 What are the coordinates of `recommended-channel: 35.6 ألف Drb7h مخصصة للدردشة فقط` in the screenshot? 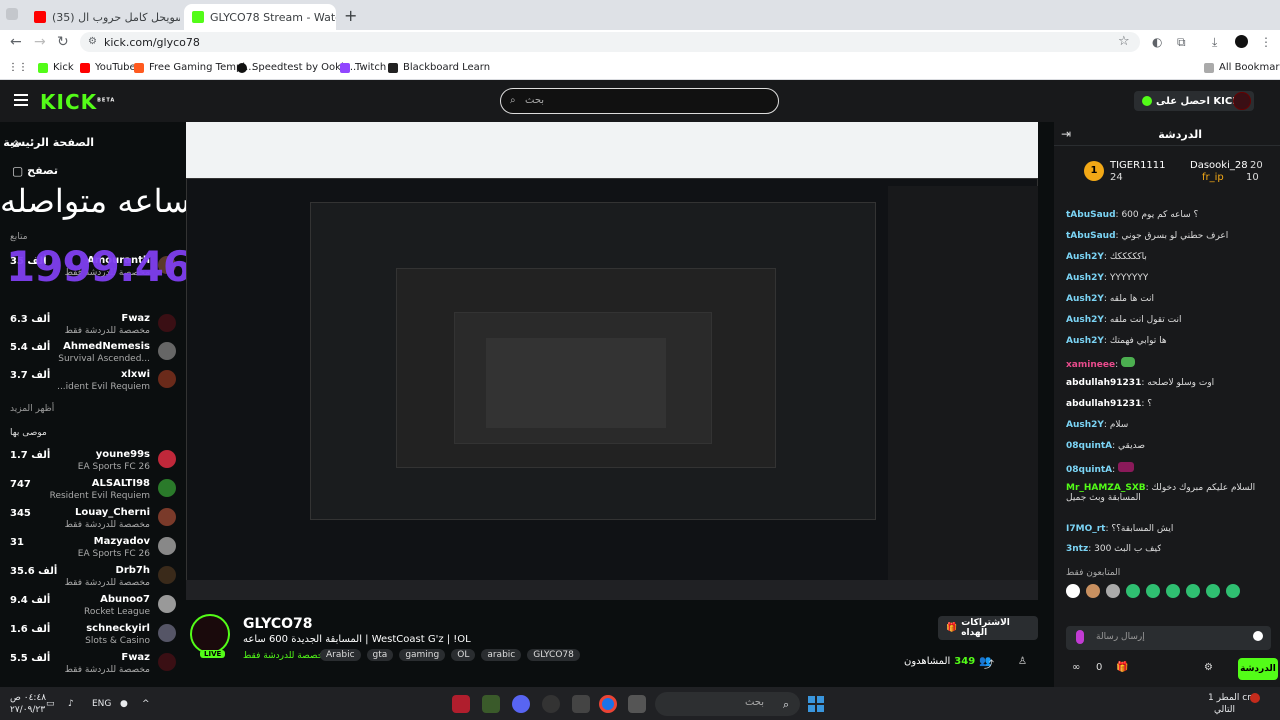 It's located at (93, 578).